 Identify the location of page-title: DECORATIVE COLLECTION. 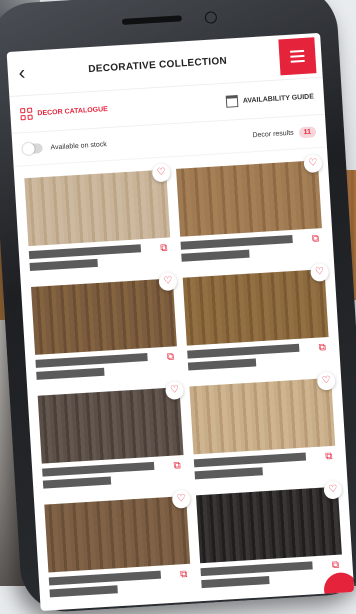
(158, 65).